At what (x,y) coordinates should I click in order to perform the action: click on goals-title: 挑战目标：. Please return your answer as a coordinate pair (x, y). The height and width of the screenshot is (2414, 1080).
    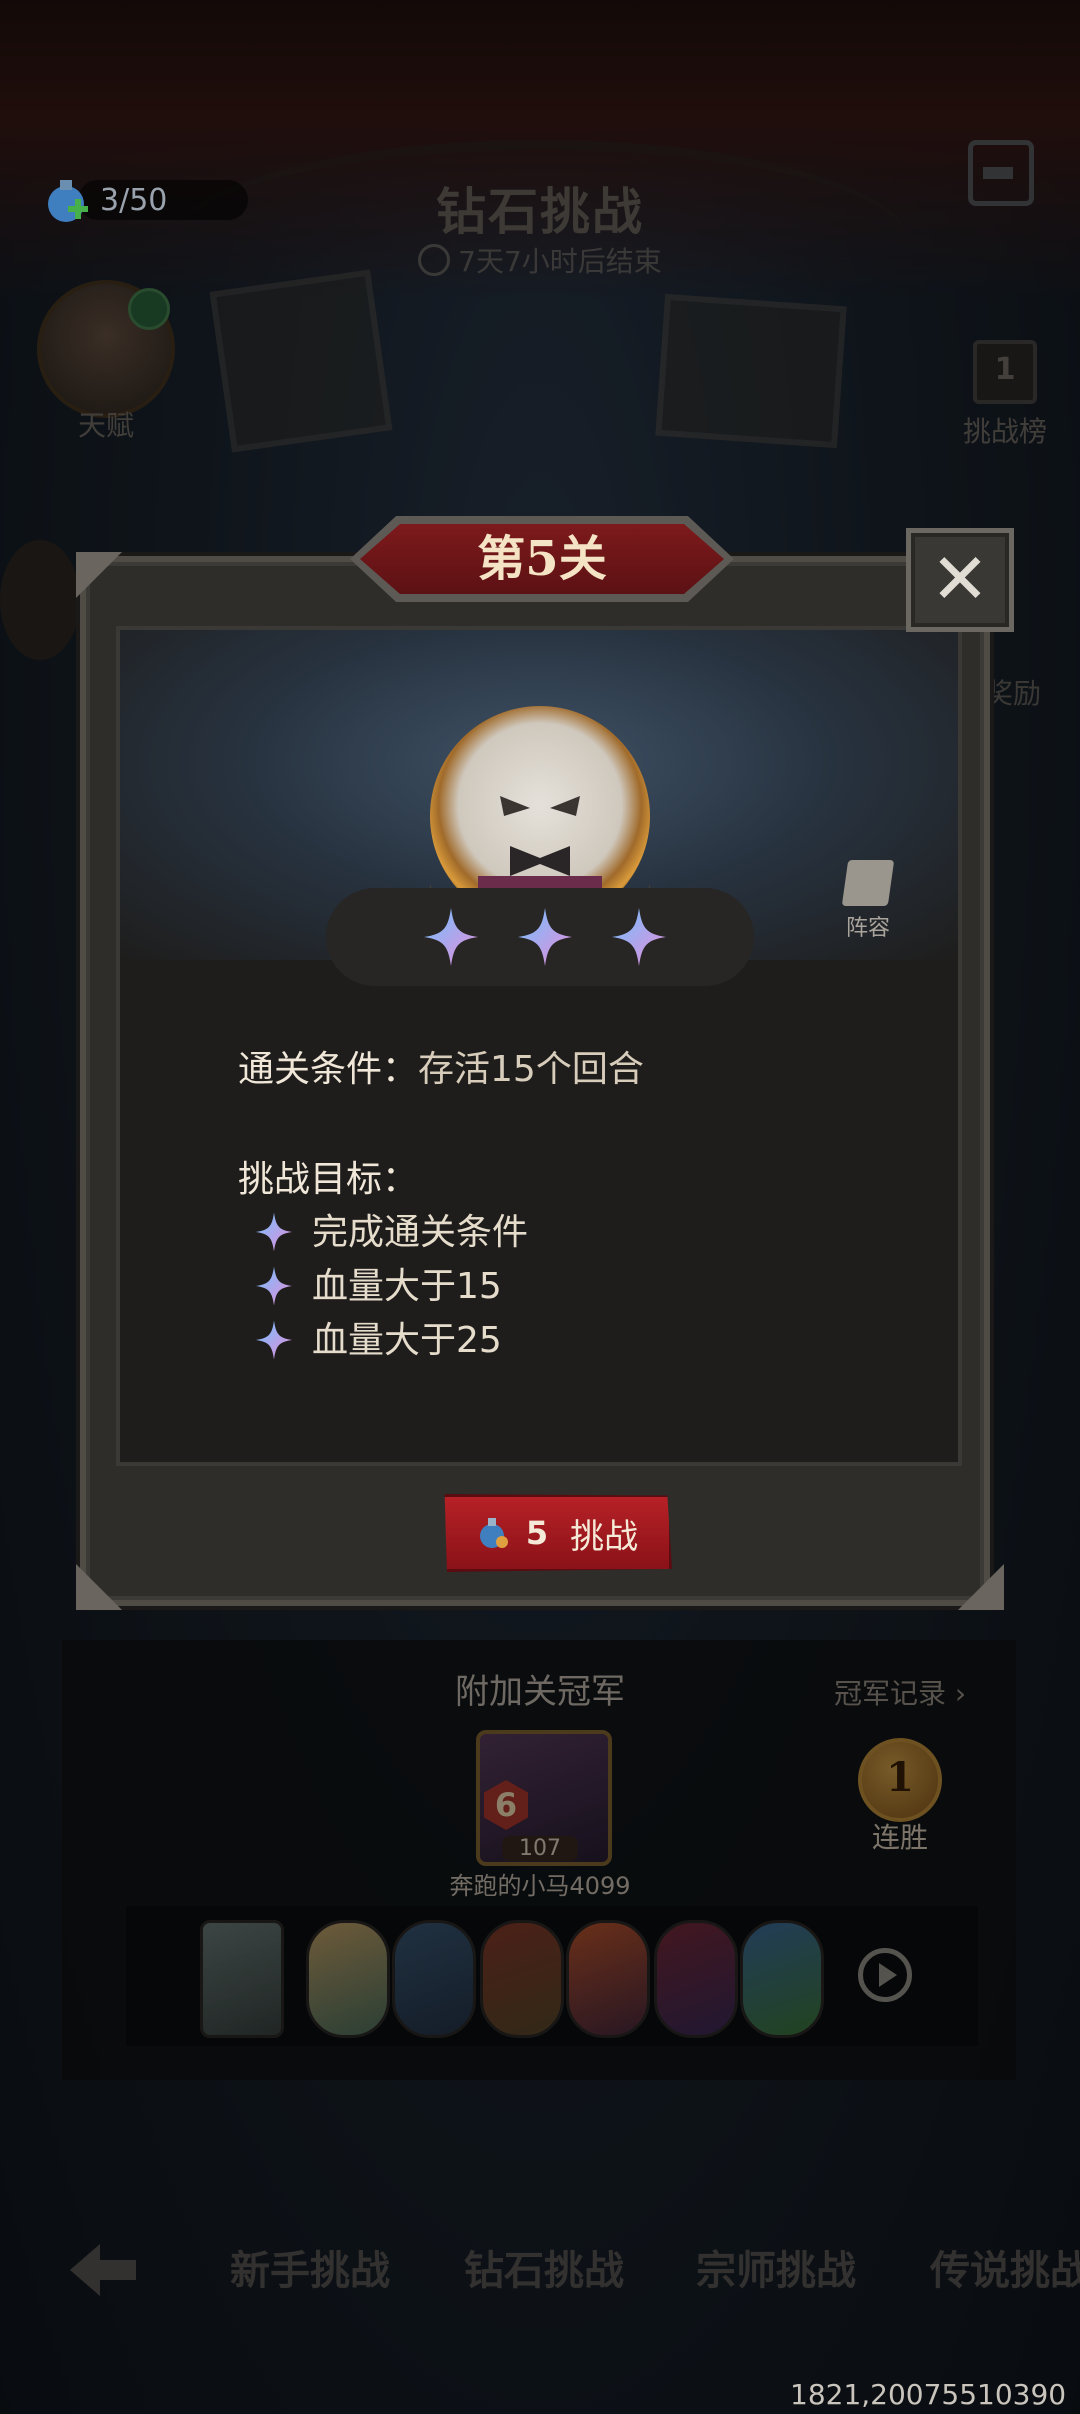
    Looking at the image, I should click on (328, 1179).